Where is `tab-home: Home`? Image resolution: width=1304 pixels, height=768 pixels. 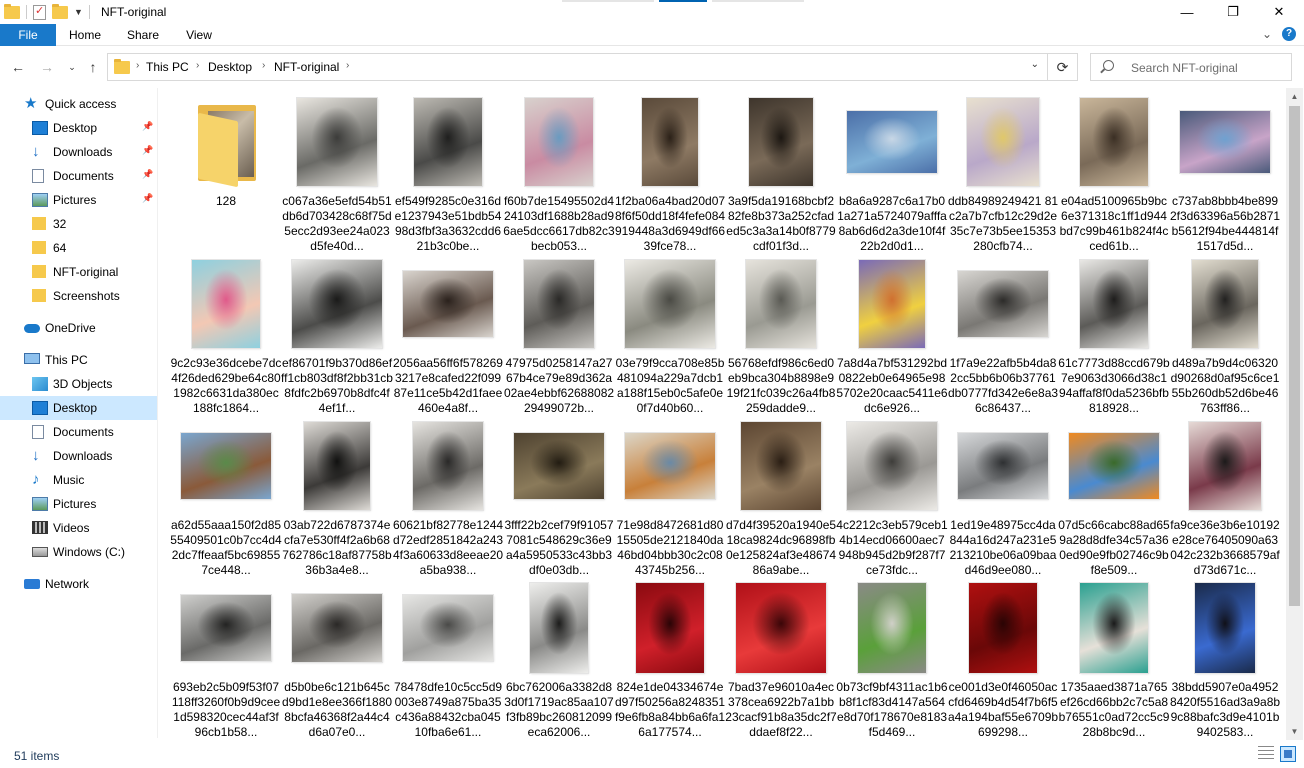 tab-home: Home is located at coordinates (85, 35).